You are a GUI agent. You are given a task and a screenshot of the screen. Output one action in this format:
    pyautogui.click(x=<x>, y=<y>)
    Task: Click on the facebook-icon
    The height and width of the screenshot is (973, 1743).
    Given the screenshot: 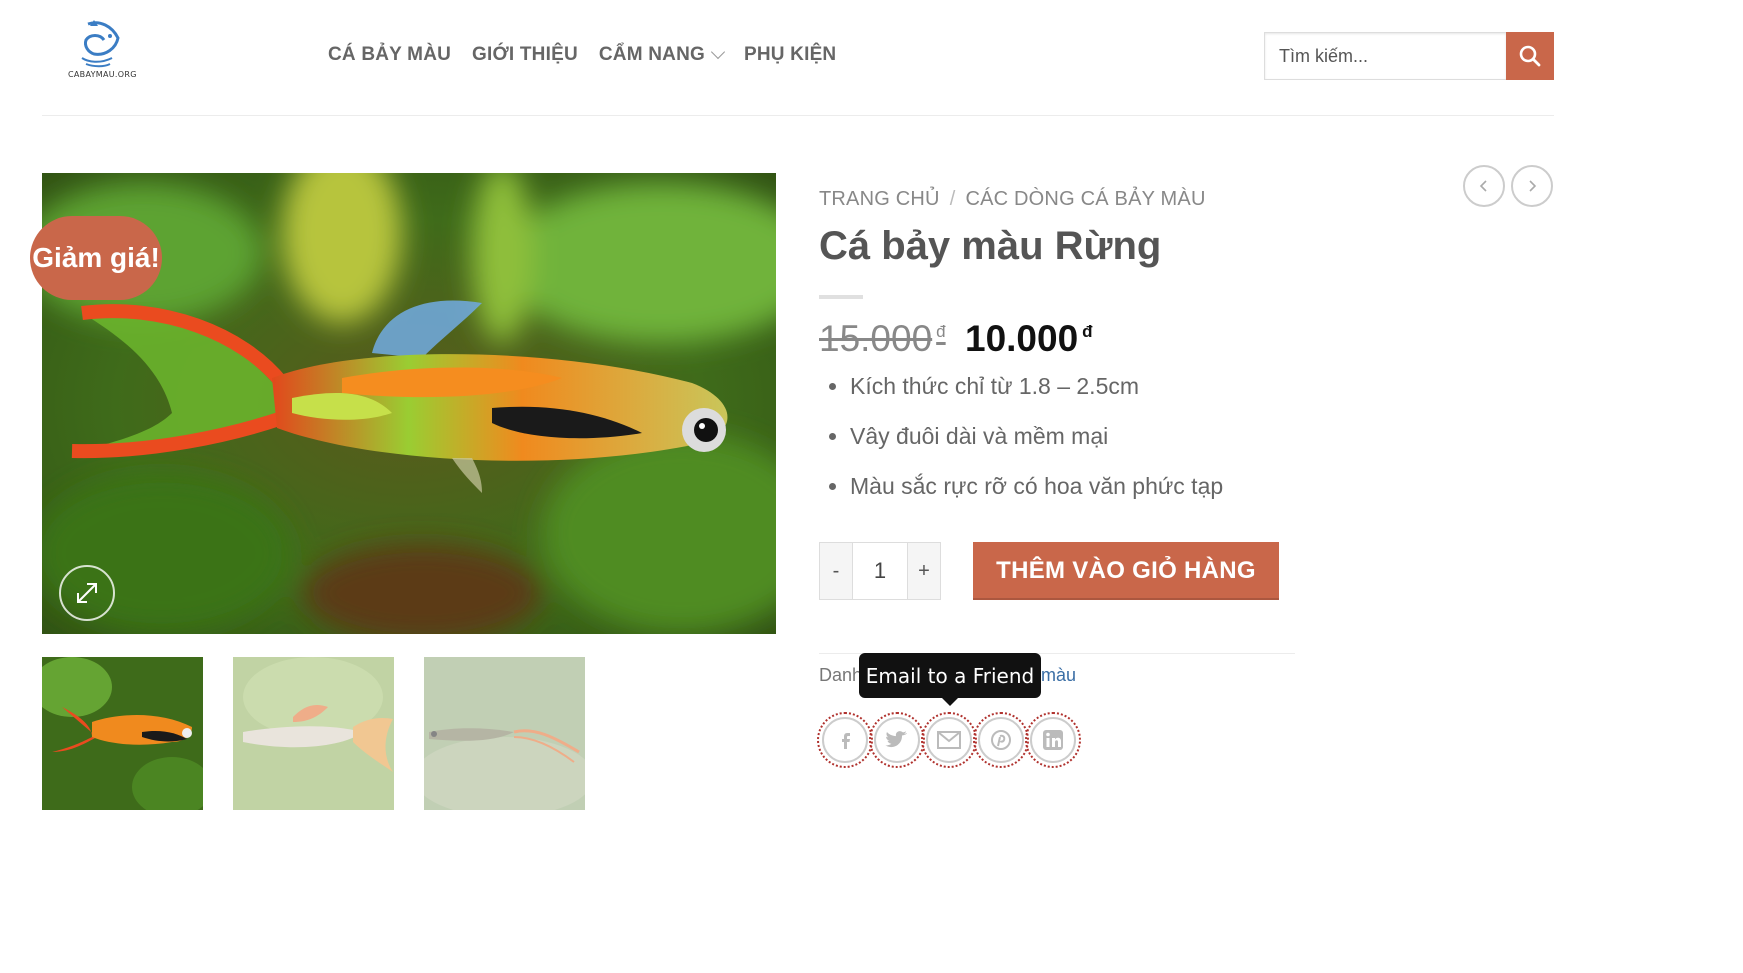 What is the action you would take?
    pyautogui.click(x=846, y=741)
    